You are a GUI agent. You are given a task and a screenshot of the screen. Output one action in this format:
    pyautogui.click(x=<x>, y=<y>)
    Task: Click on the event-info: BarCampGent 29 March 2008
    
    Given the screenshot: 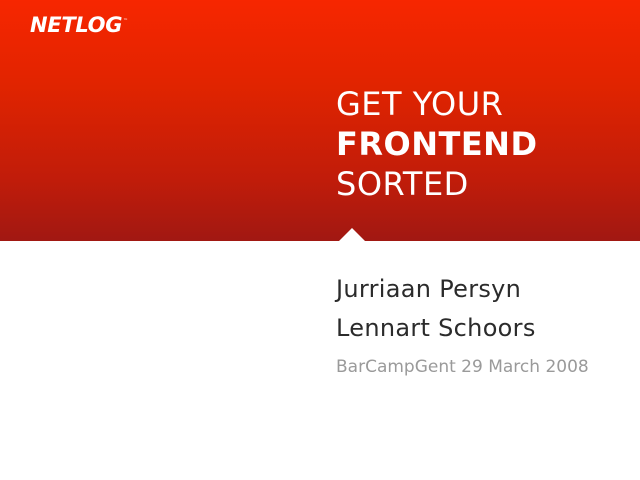 What is the action you would take?
    pyautogui.click(x=462, y=367)
    